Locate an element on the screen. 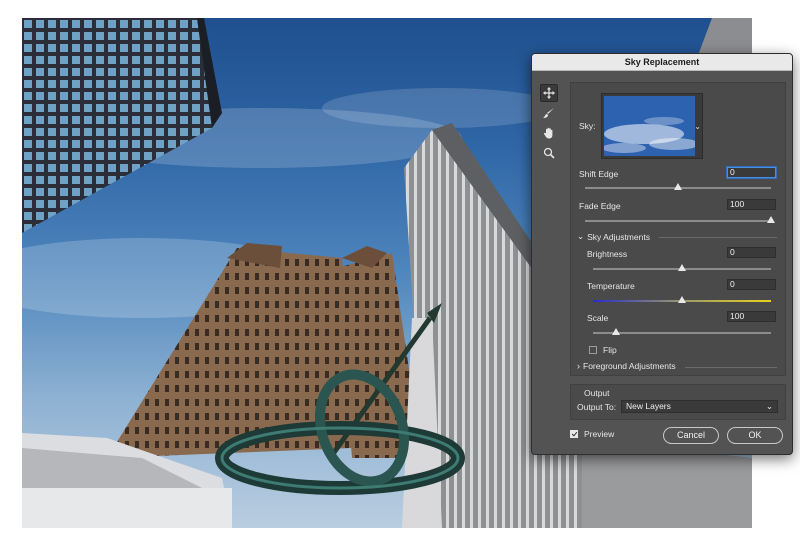 The image size is (800, 541). foreground-adjustments-label: Foreground Adjustments is located at coordinates (629, 366).